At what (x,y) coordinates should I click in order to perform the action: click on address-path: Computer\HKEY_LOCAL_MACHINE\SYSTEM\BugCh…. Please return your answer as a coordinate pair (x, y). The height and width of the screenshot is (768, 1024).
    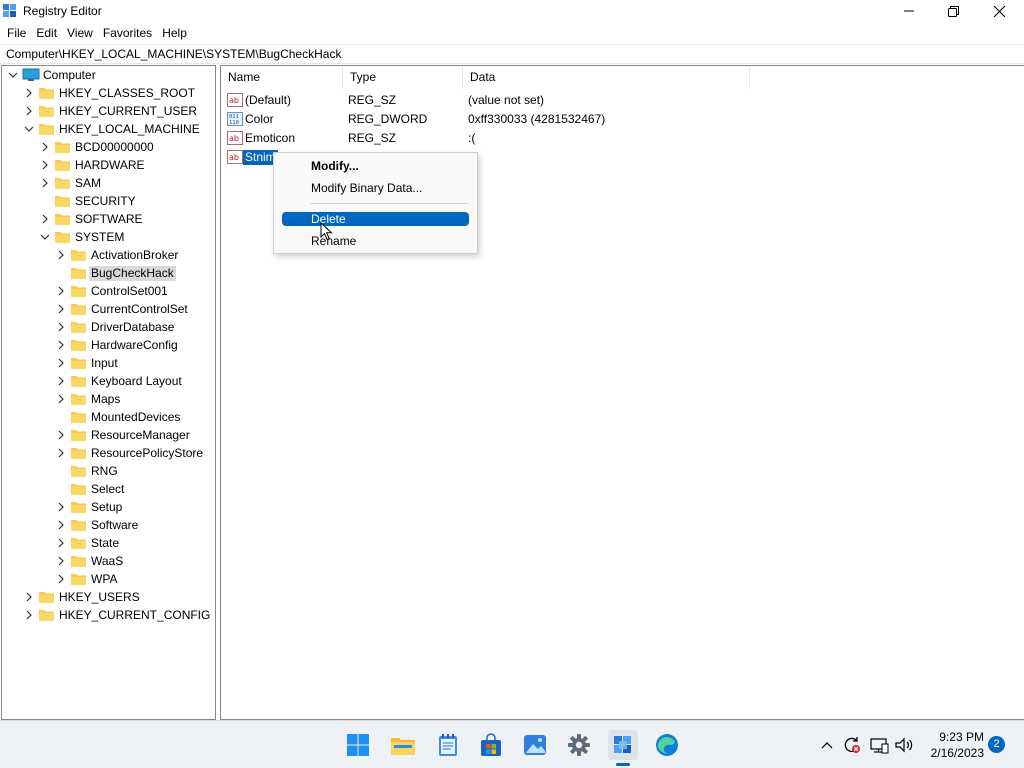
    Looking at the image, I should click on (173, 54).